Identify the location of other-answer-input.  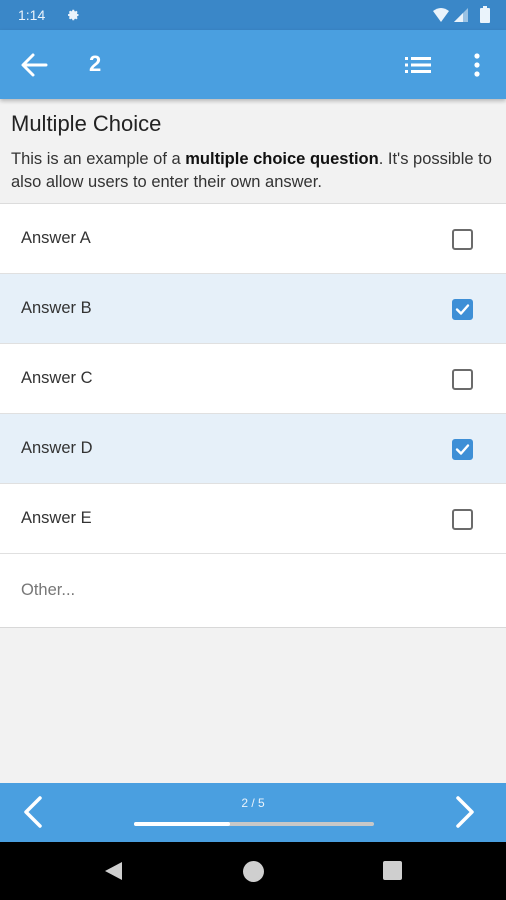
(253, 590).